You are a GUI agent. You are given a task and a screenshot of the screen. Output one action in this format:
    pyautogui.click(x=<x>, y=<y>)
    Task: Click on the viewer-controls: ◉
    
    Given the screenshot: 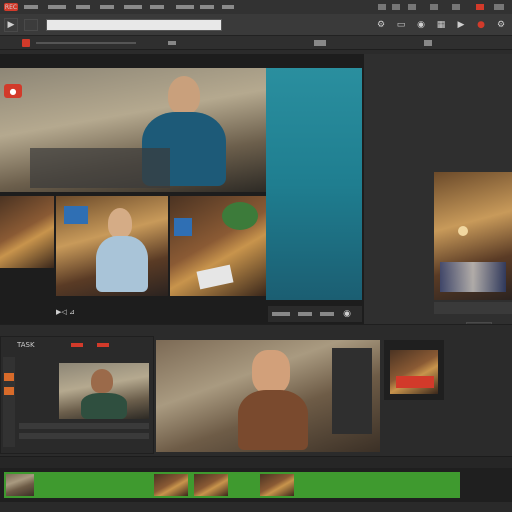 What is the action you would take?
    pyautogui.click(x=315, y=314)
    